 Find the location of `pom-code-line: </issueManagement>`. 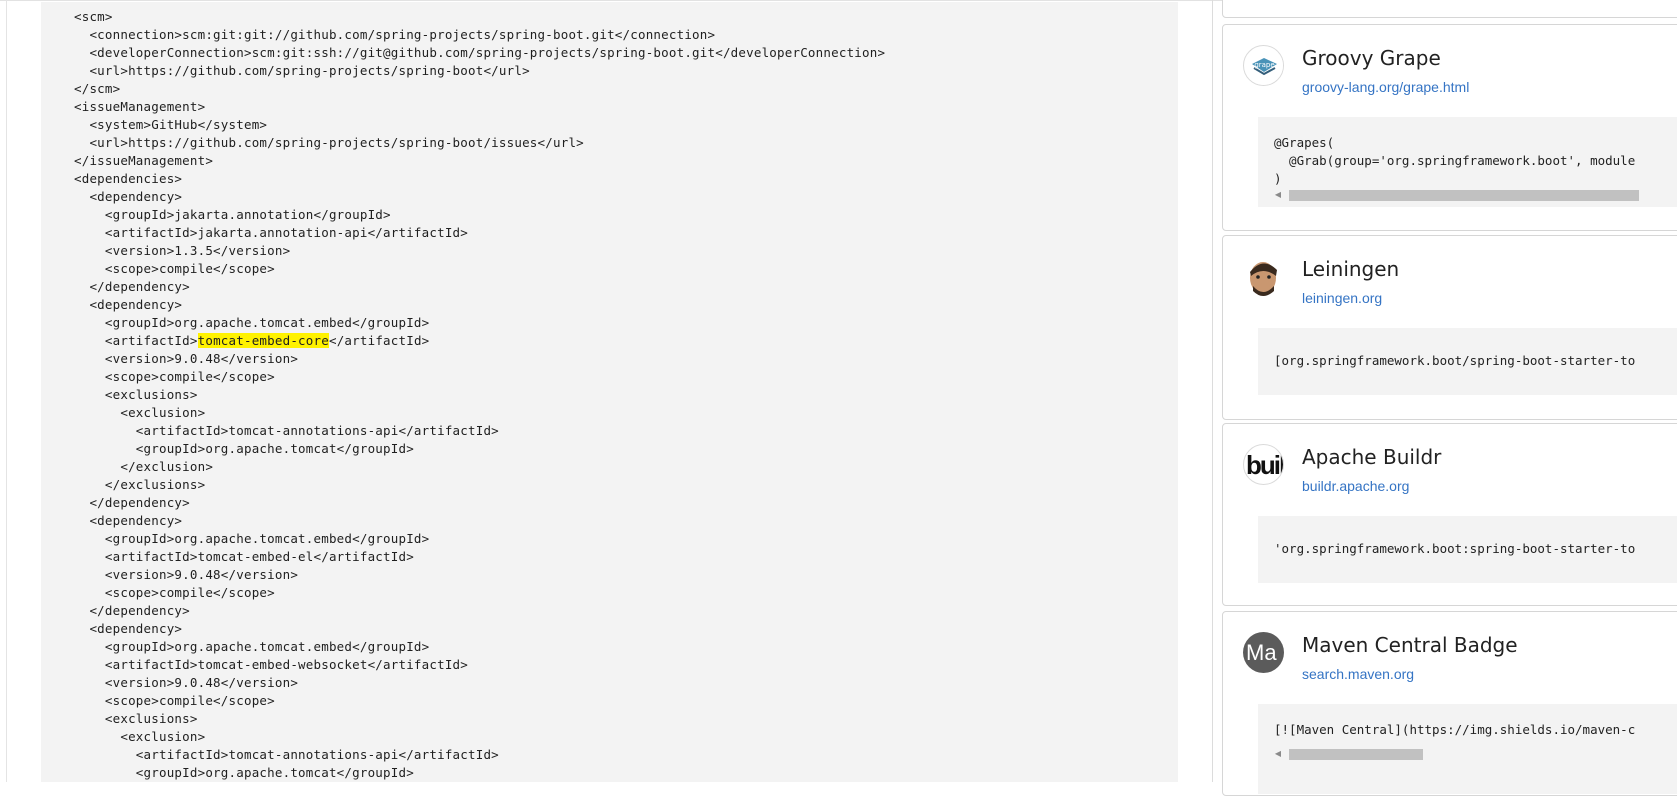

pom-code-line: </issueManagement> is located at coordinates (144, 160).